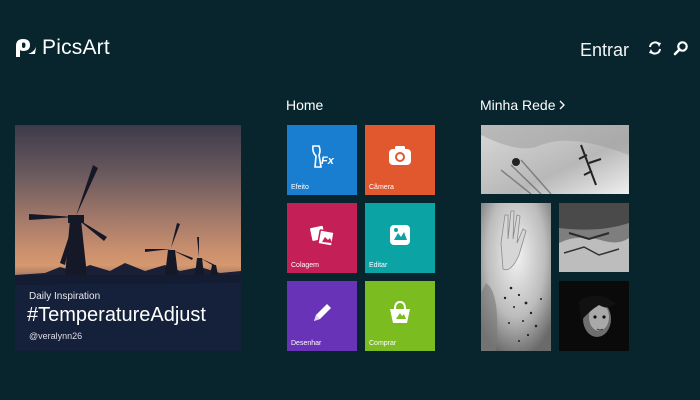 The width and height of the screenshot is (700, 400). What do you see at coordinates (383, 343) in the screenshot?
I see `tile-label: Comprar` at bounding box center [383, 343].